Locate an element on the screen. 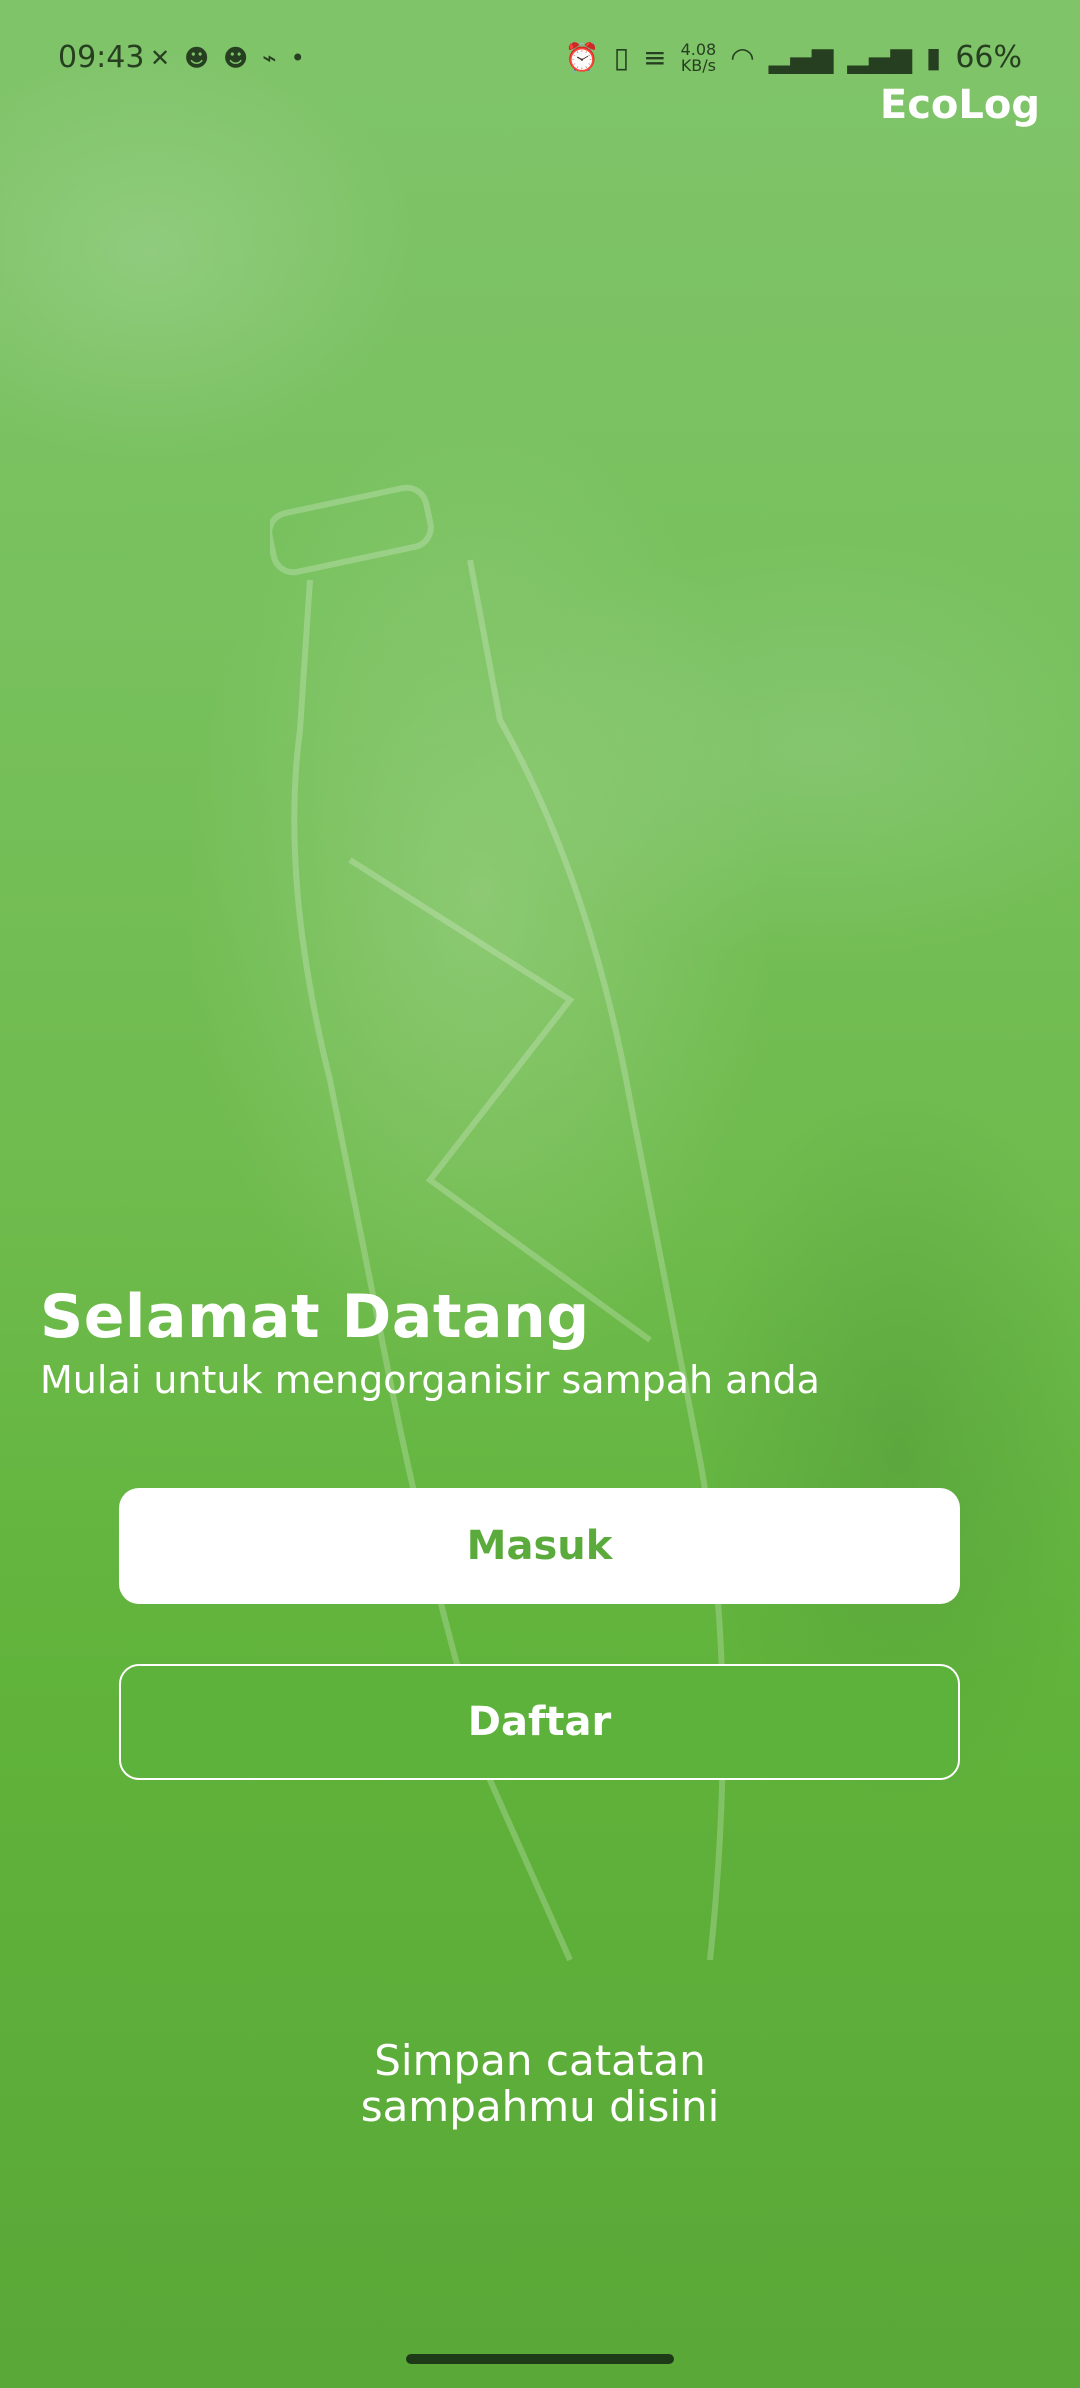 The height and width of the screenshot is (2388, 1080). app-title: EcoLog is located at coordinates (959, 105).